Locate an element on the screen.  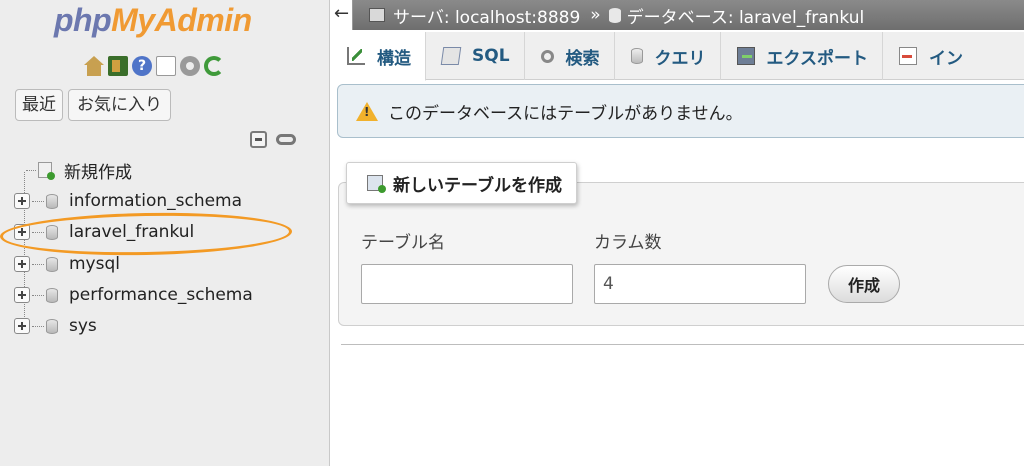
breadcrumb-server: サーバ: localhost:8889 is located at coordinates (486, 15).